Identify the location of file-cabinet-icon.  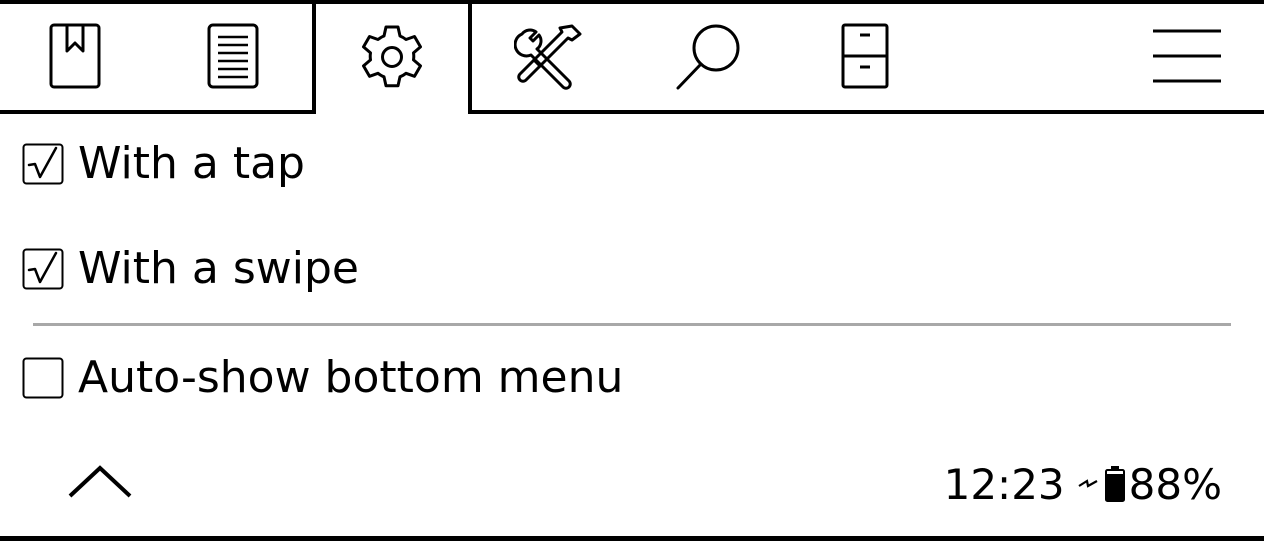
(865, 56).